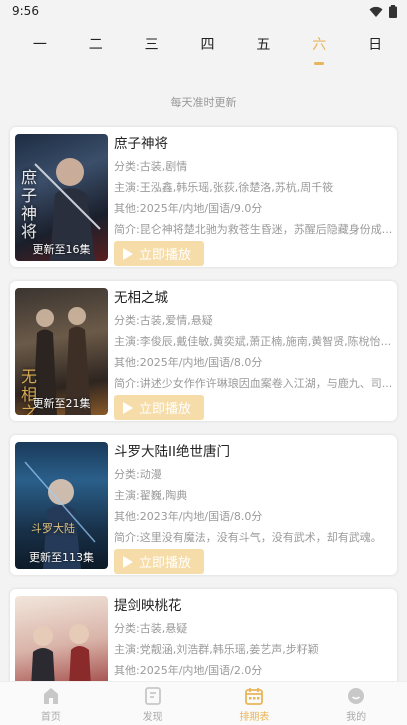 This screenshot has width=407, height=725. Describe the element at coordinates (224, 187) in the screenshot. I see `show-cast: 主演:王泓鑫,韩乐瑶,张荻,徐楚洛,苏杭,周千筱` at that location.